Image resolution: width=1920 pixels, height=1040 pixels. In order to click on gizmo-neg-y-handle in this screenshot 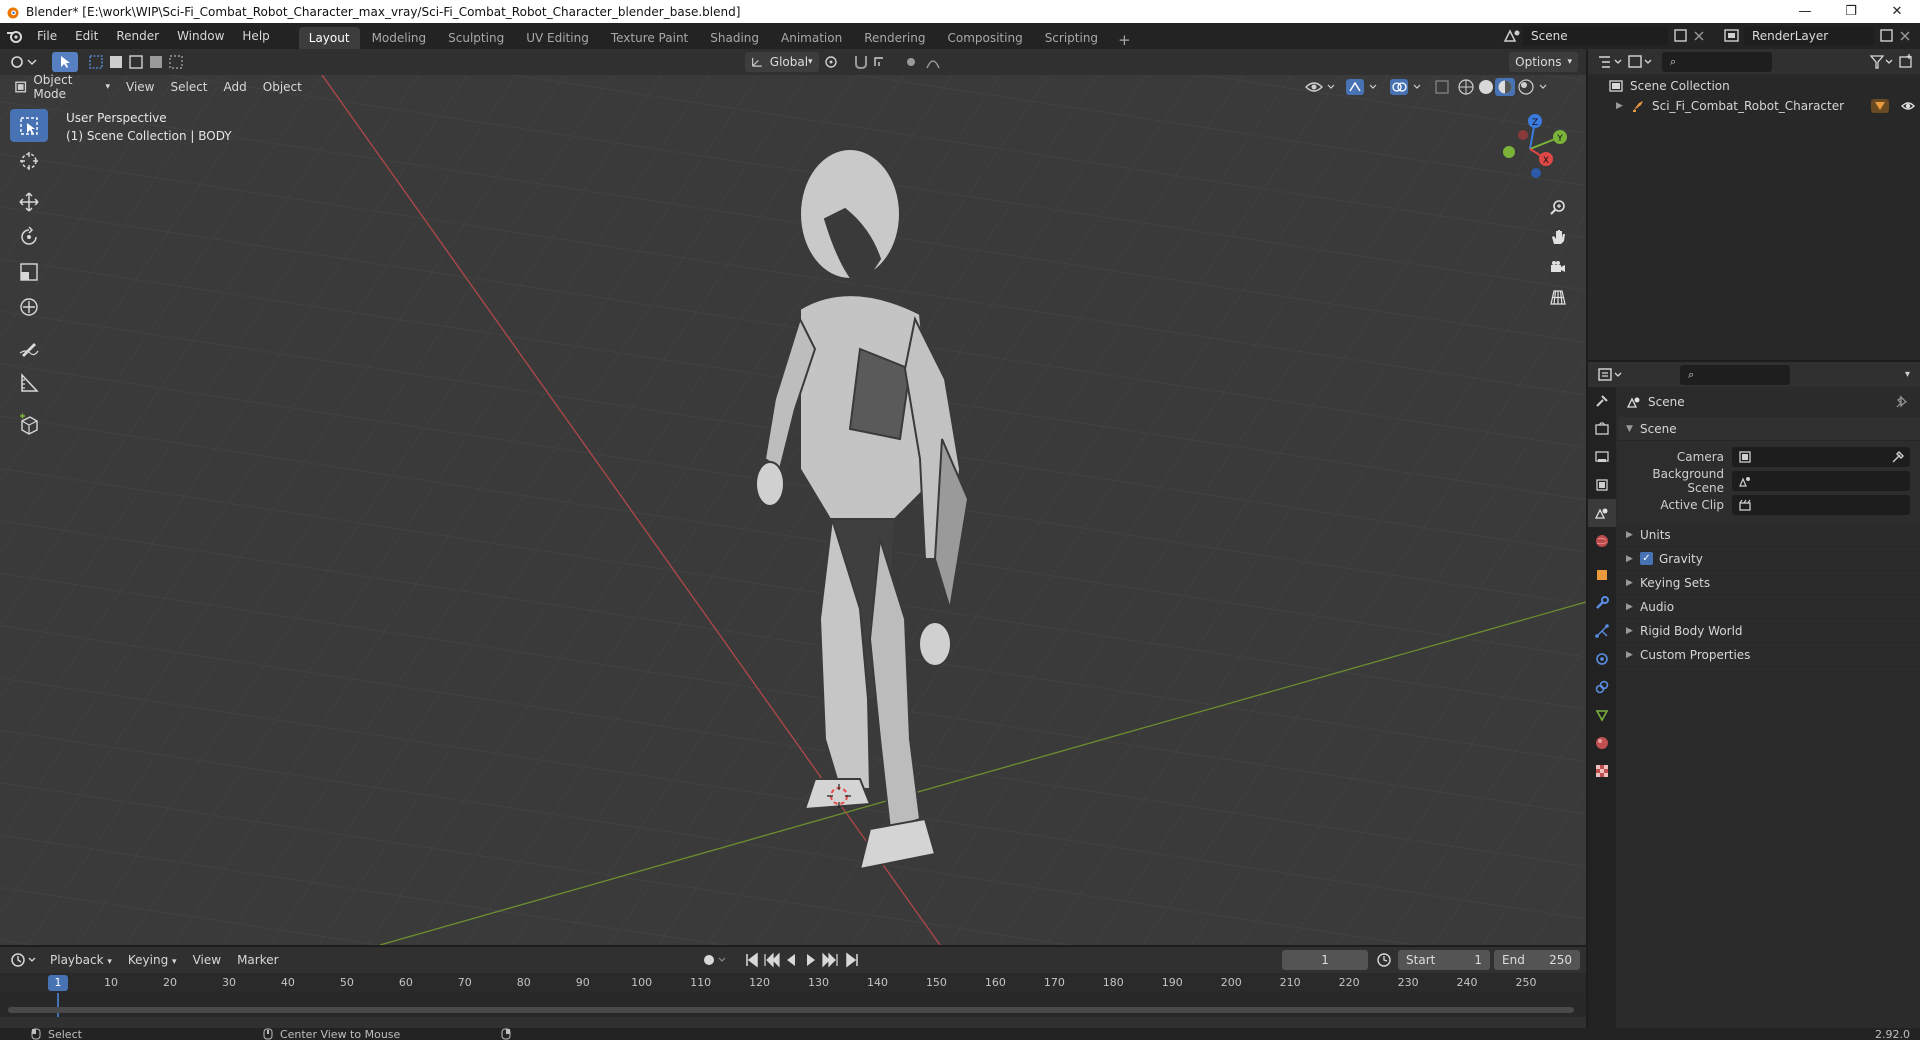, I will do `click(1509, 152)`.